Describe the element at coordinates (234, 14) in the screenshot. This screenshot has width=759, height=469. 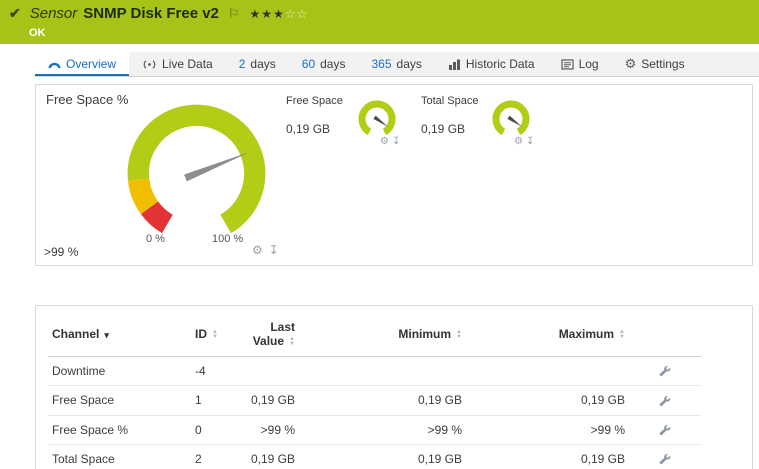
I see `priority-flag-icon: ⚐` at that location.